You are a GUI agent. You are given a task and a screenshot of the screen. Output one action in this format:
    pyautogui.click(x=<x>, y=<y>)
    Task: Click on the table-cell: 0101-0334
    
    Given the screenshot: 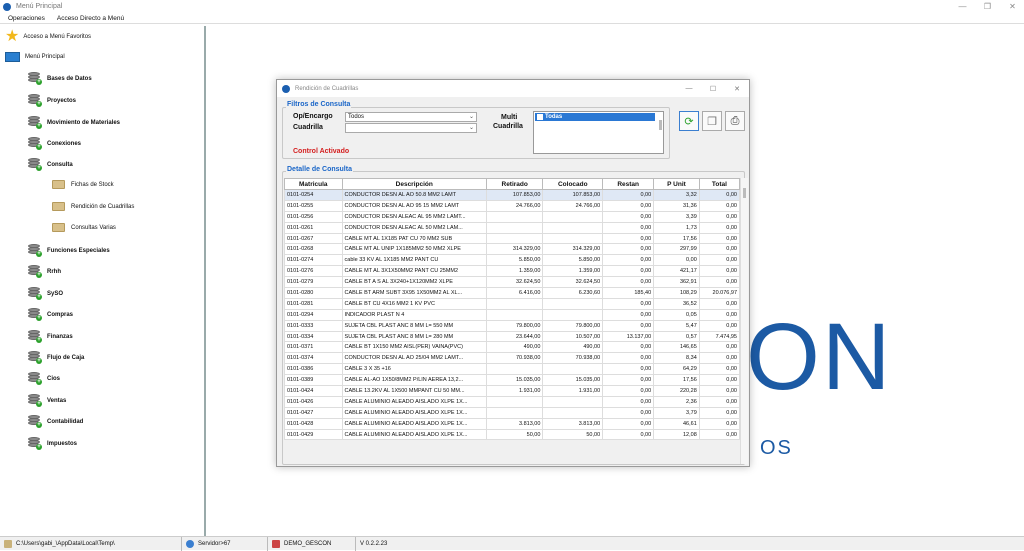 What is the action you would take?
    pyautogui.click(x=313, y=336)
    